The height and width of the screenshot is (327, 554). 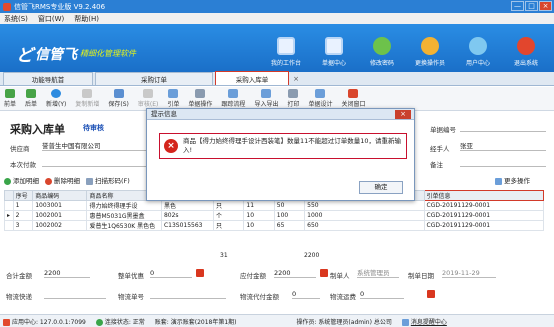 What do you see at coordinates (381, 187) in the screenshot?
I see `dialog-ok-button: 确定` at bounding box center [381, 187].